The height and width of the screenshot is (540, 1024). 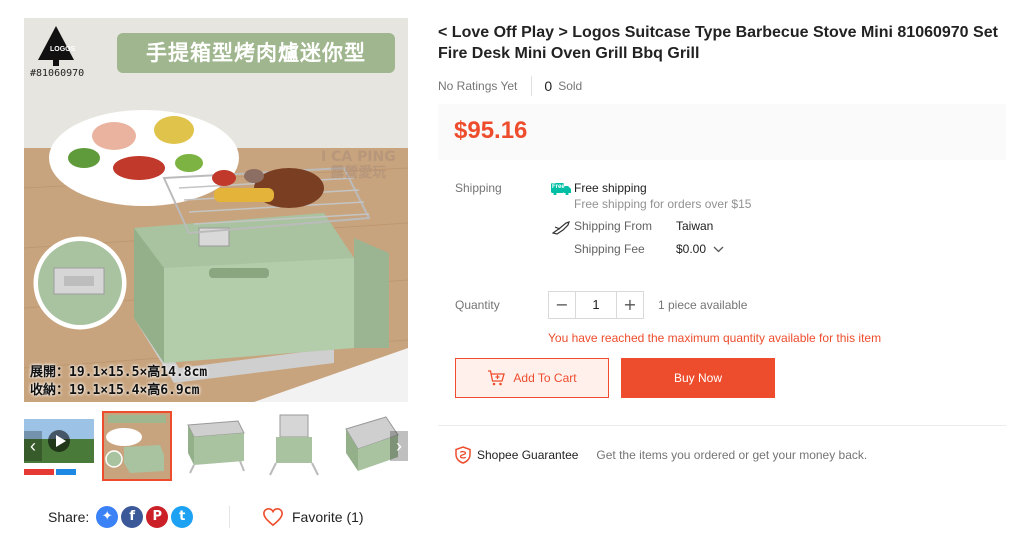 I want to click on shipping-from-value: Taiwan, so click(x=695, y=226).